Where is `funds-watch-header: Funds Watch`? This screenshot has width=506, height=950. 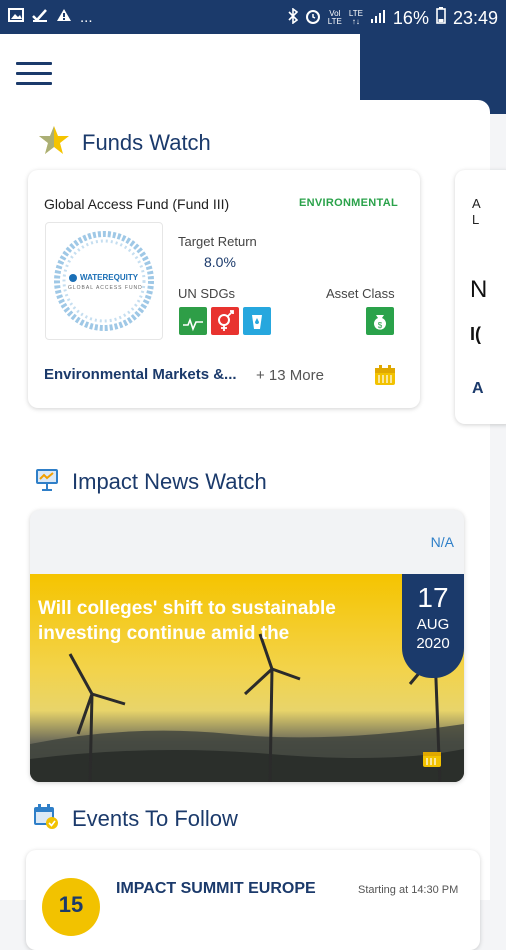
funds-watch-header: Funds Watch is located at coordinates (124, 143).